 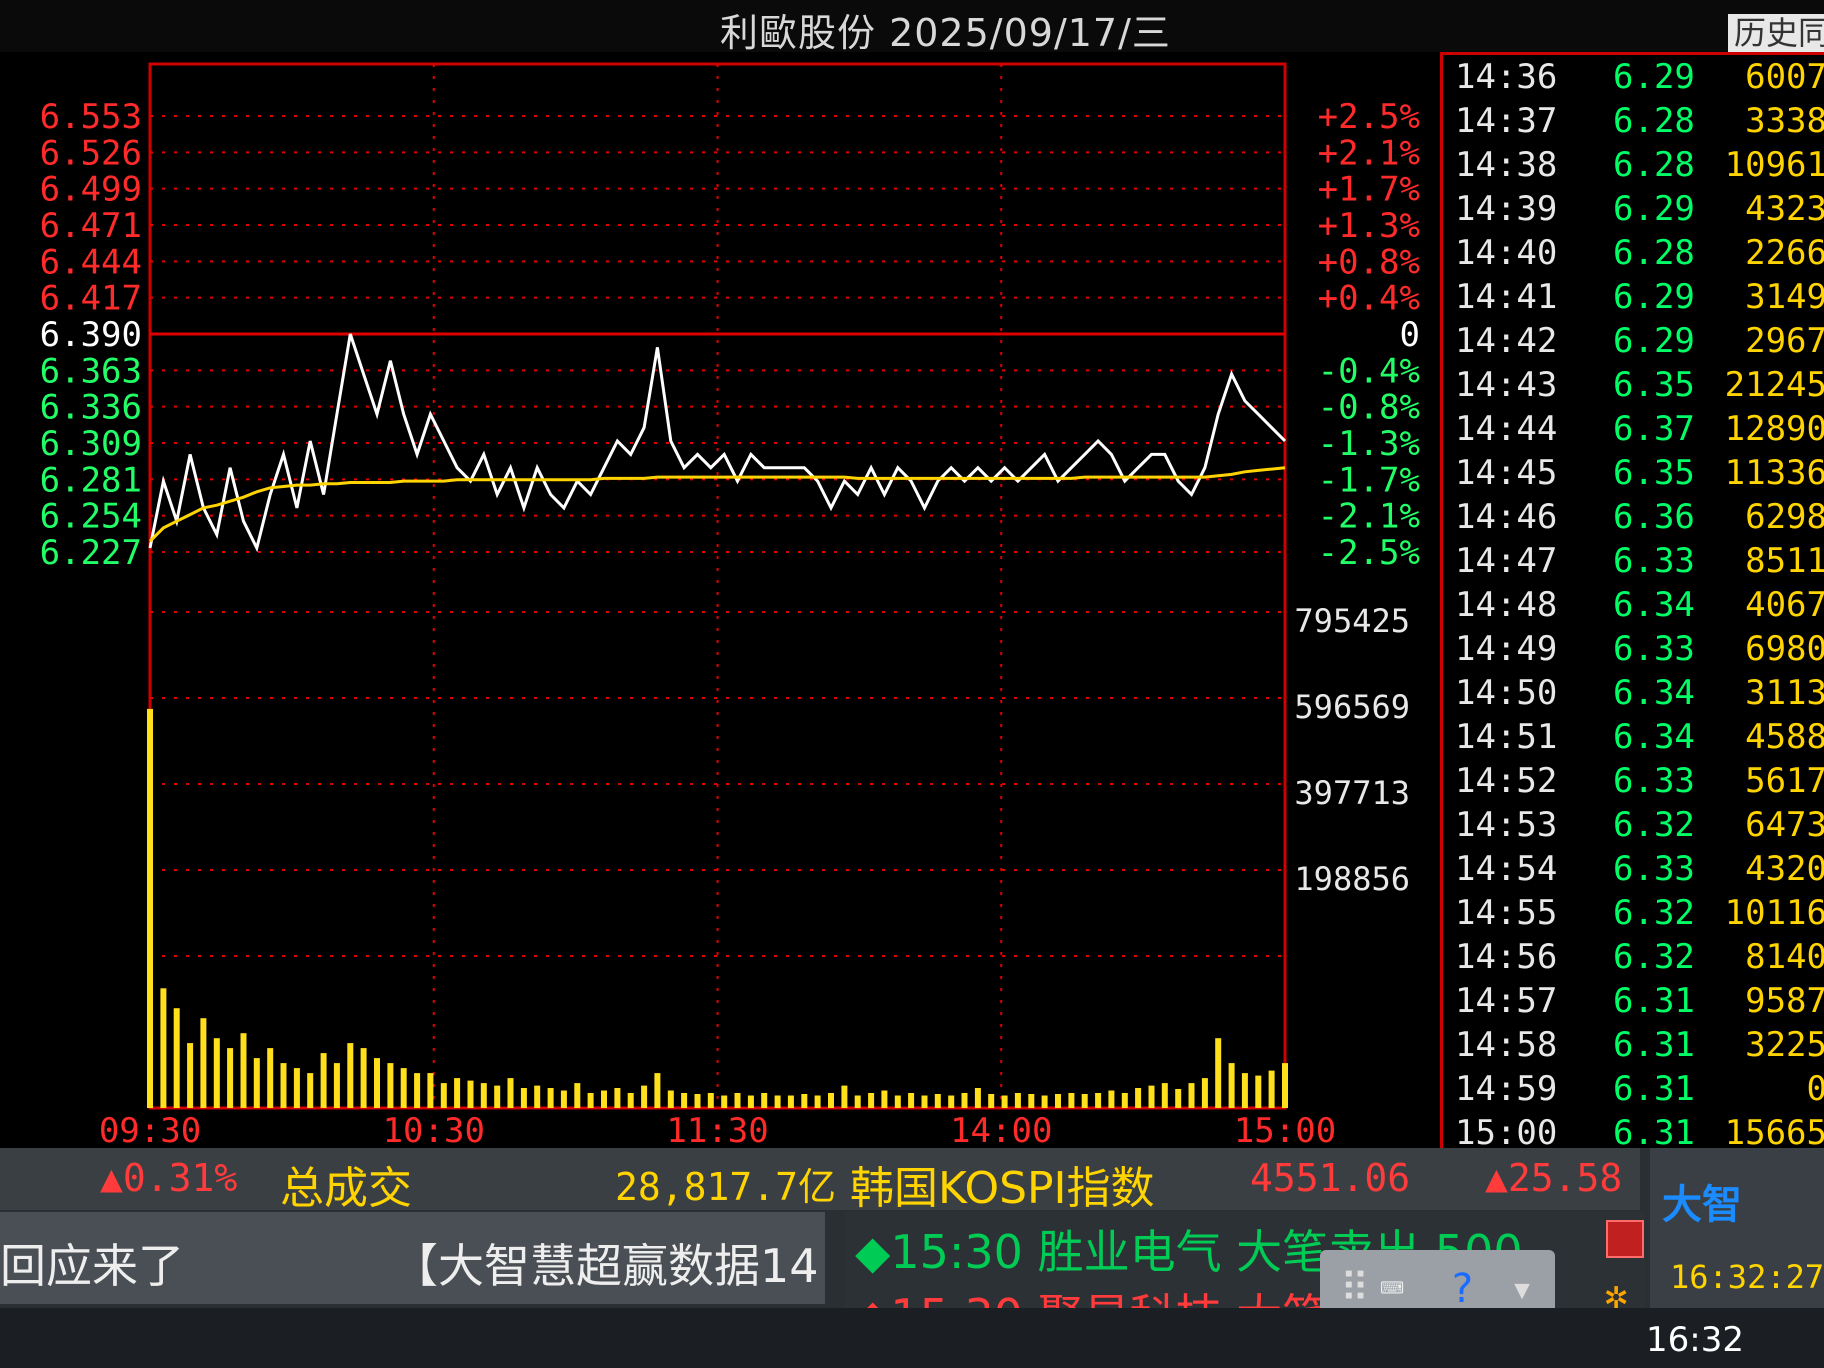 I want to click on pct-tick-label: -2.5%, so click(x=1369, y=553).